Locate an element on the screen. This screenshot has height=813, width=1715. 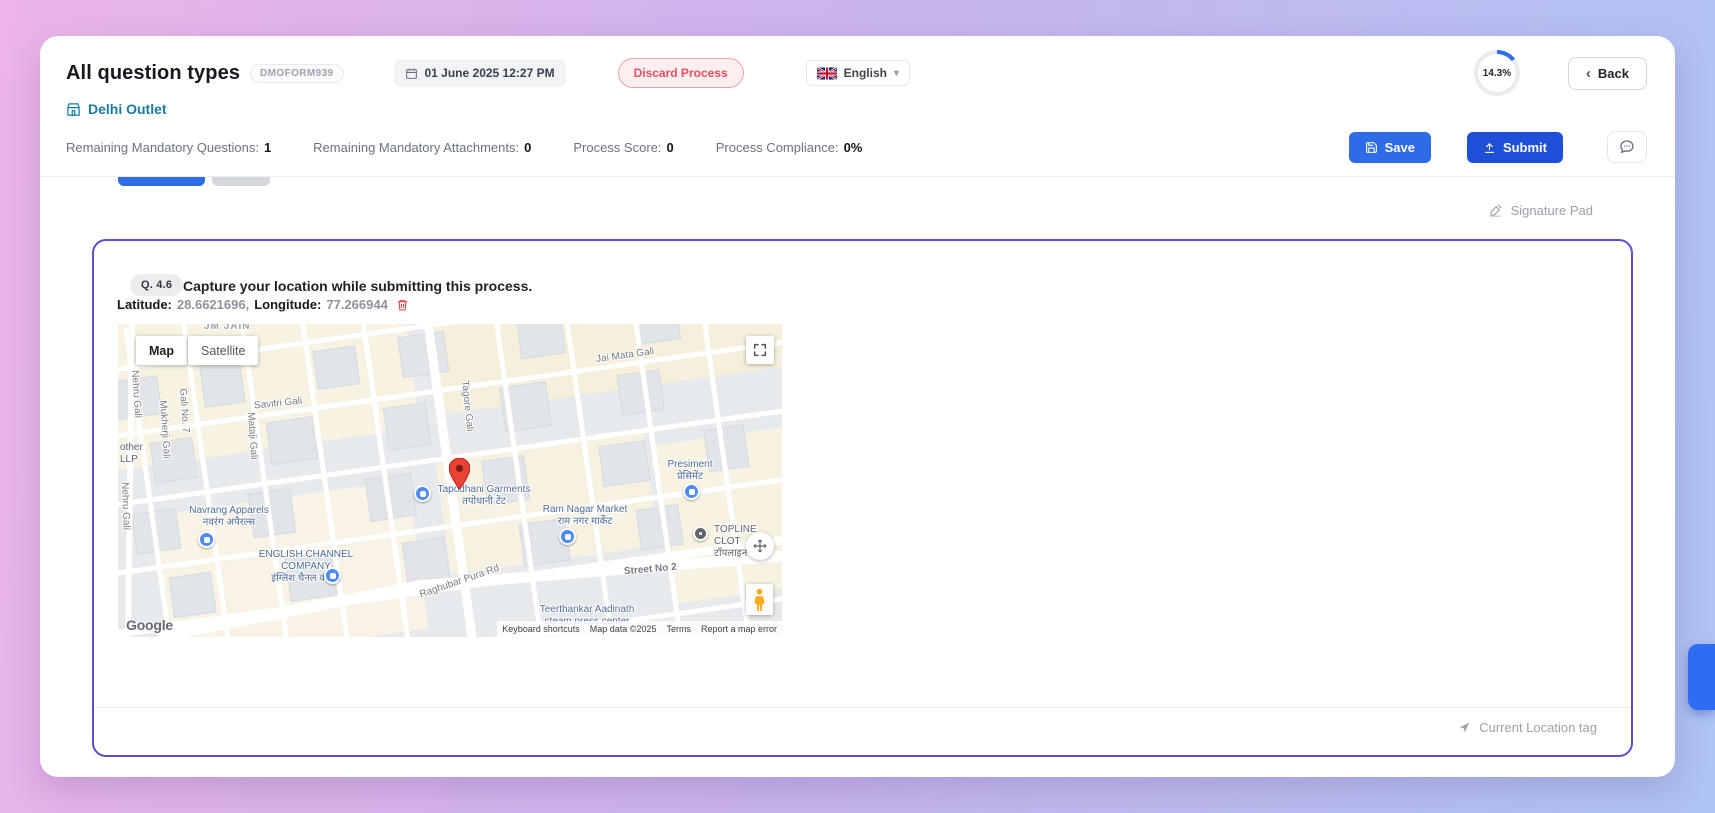
latitude-label: Latitude: is located at coordinates (144, 304).